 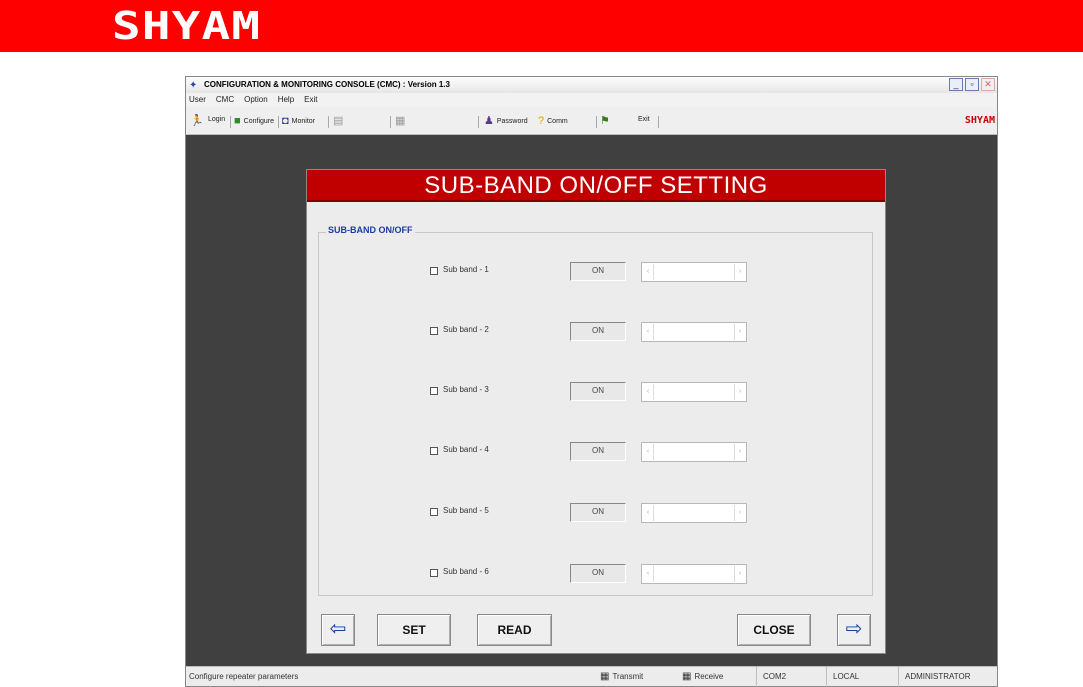 I want to click on subband-row-4: Sub band - 4 ON ‹ ›, so click(x=595, y=452).